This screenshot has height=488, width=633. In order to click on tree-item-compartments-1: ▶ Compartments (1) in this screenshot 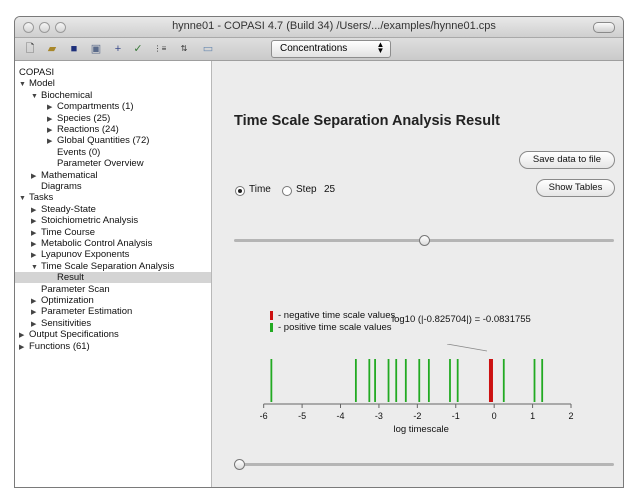, I will do `click(90, 106)`.